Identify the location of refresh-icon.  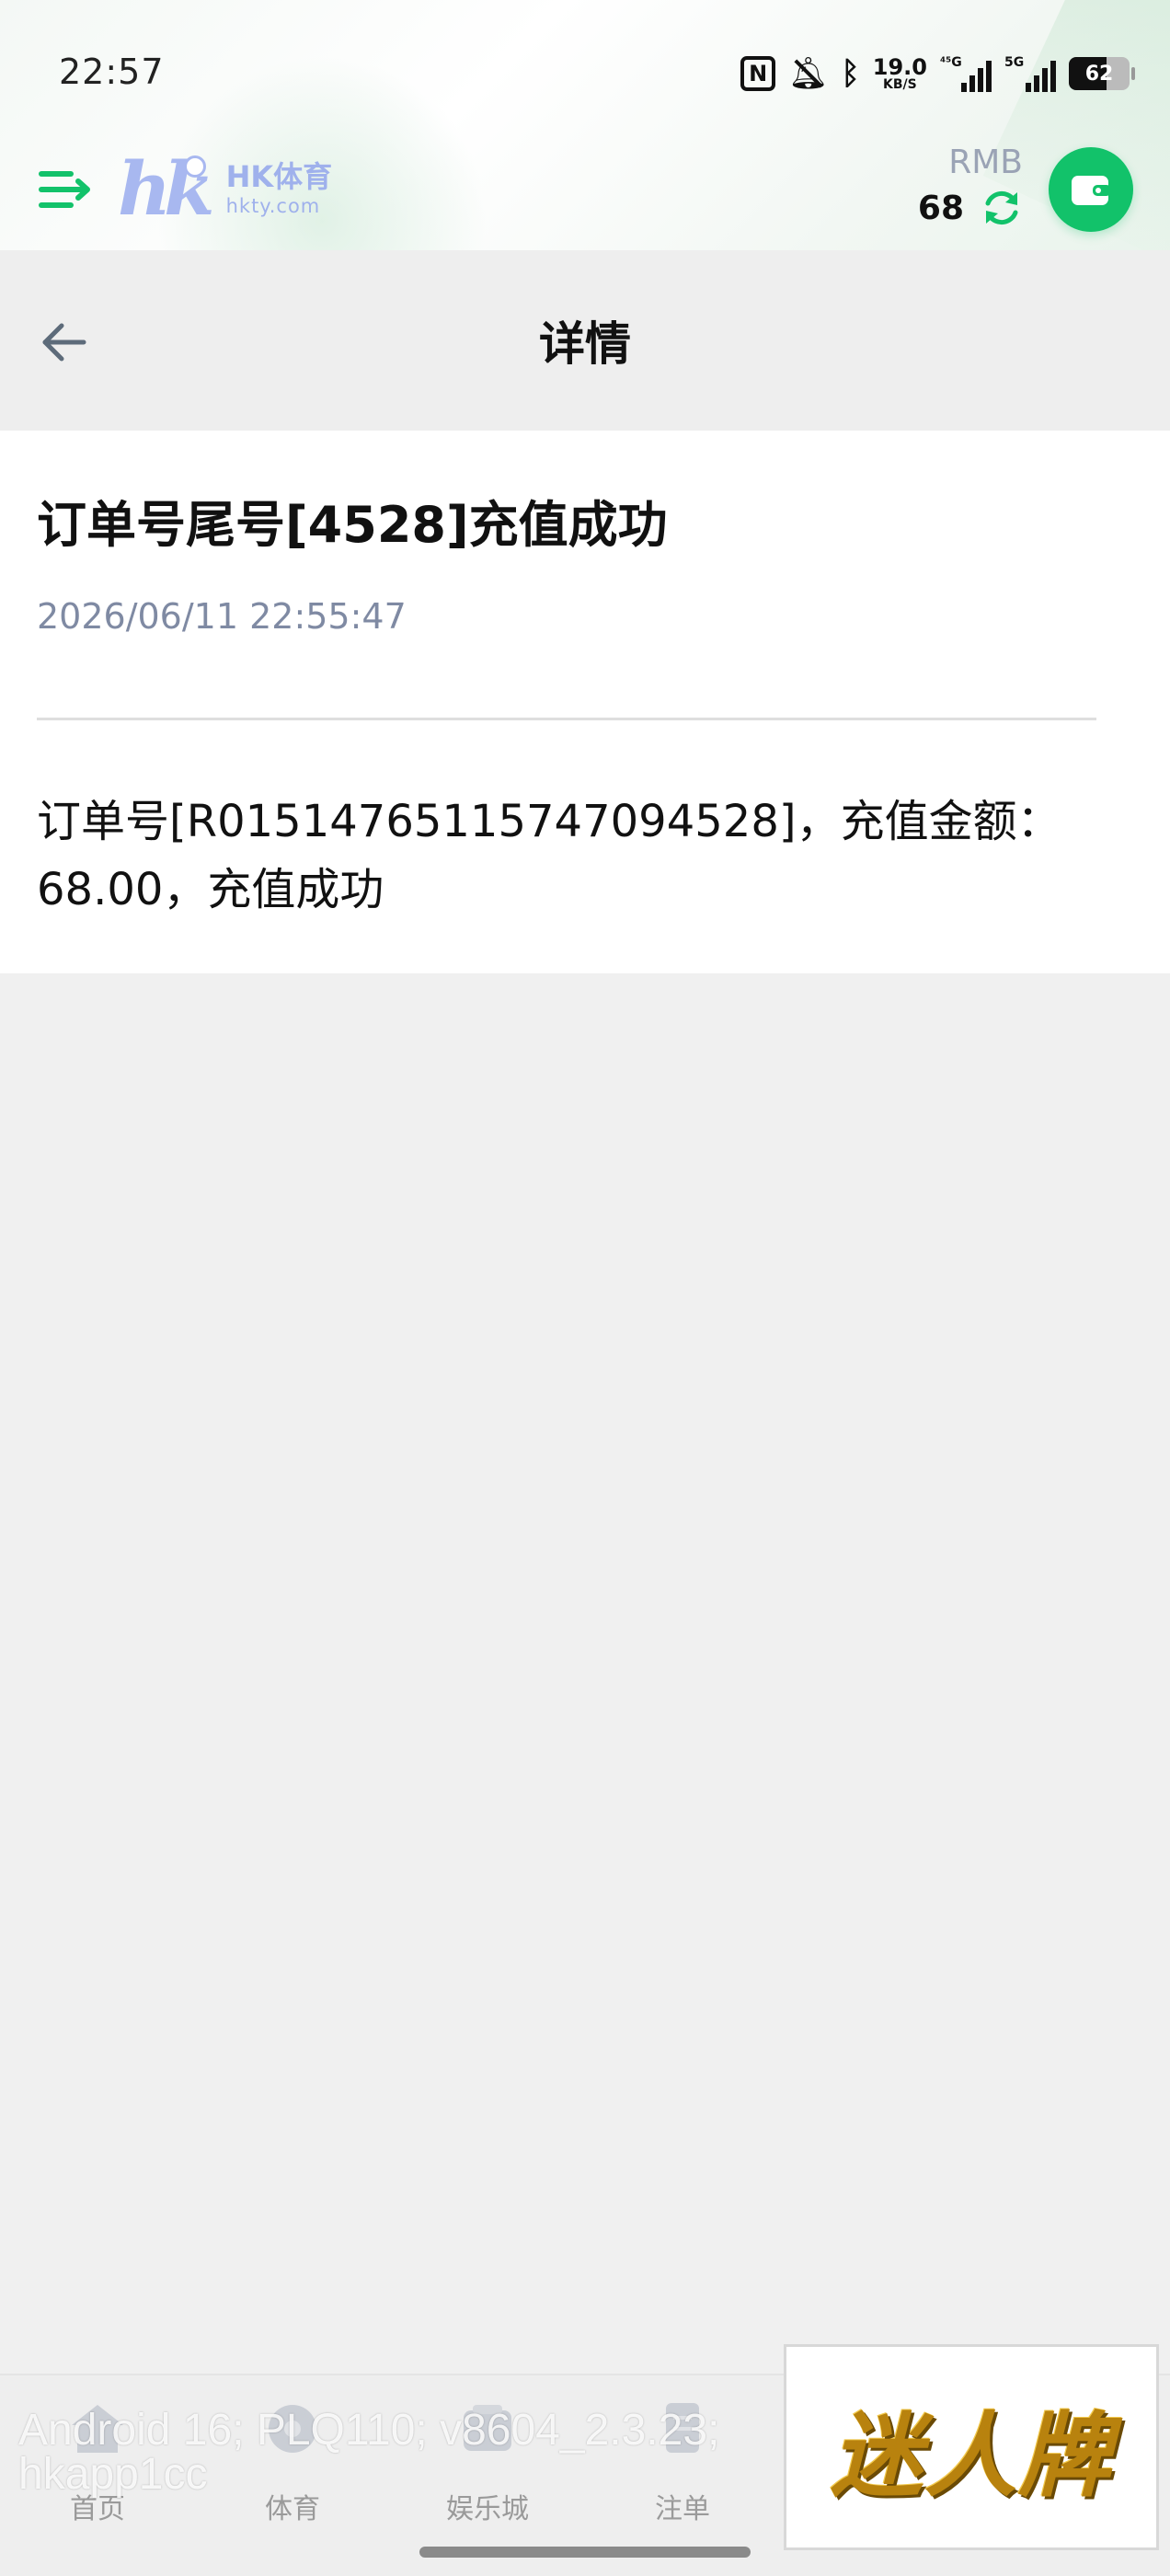
(1002, 208).